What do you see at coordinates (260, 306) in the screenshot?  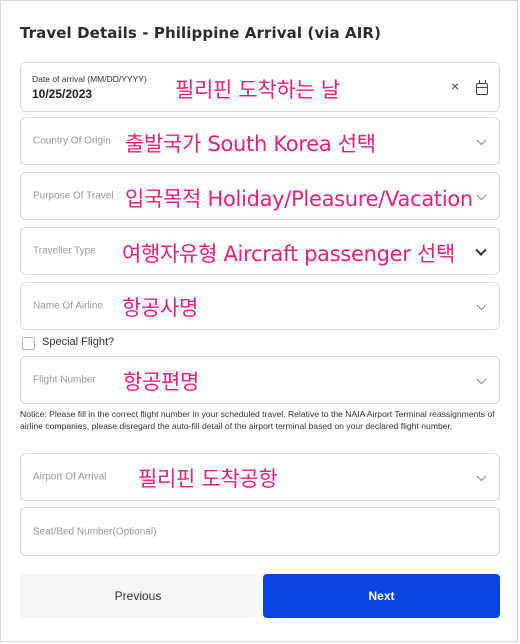 I see `name-of-airline-select: Name Of Airline` at bounding box center [260, 306].